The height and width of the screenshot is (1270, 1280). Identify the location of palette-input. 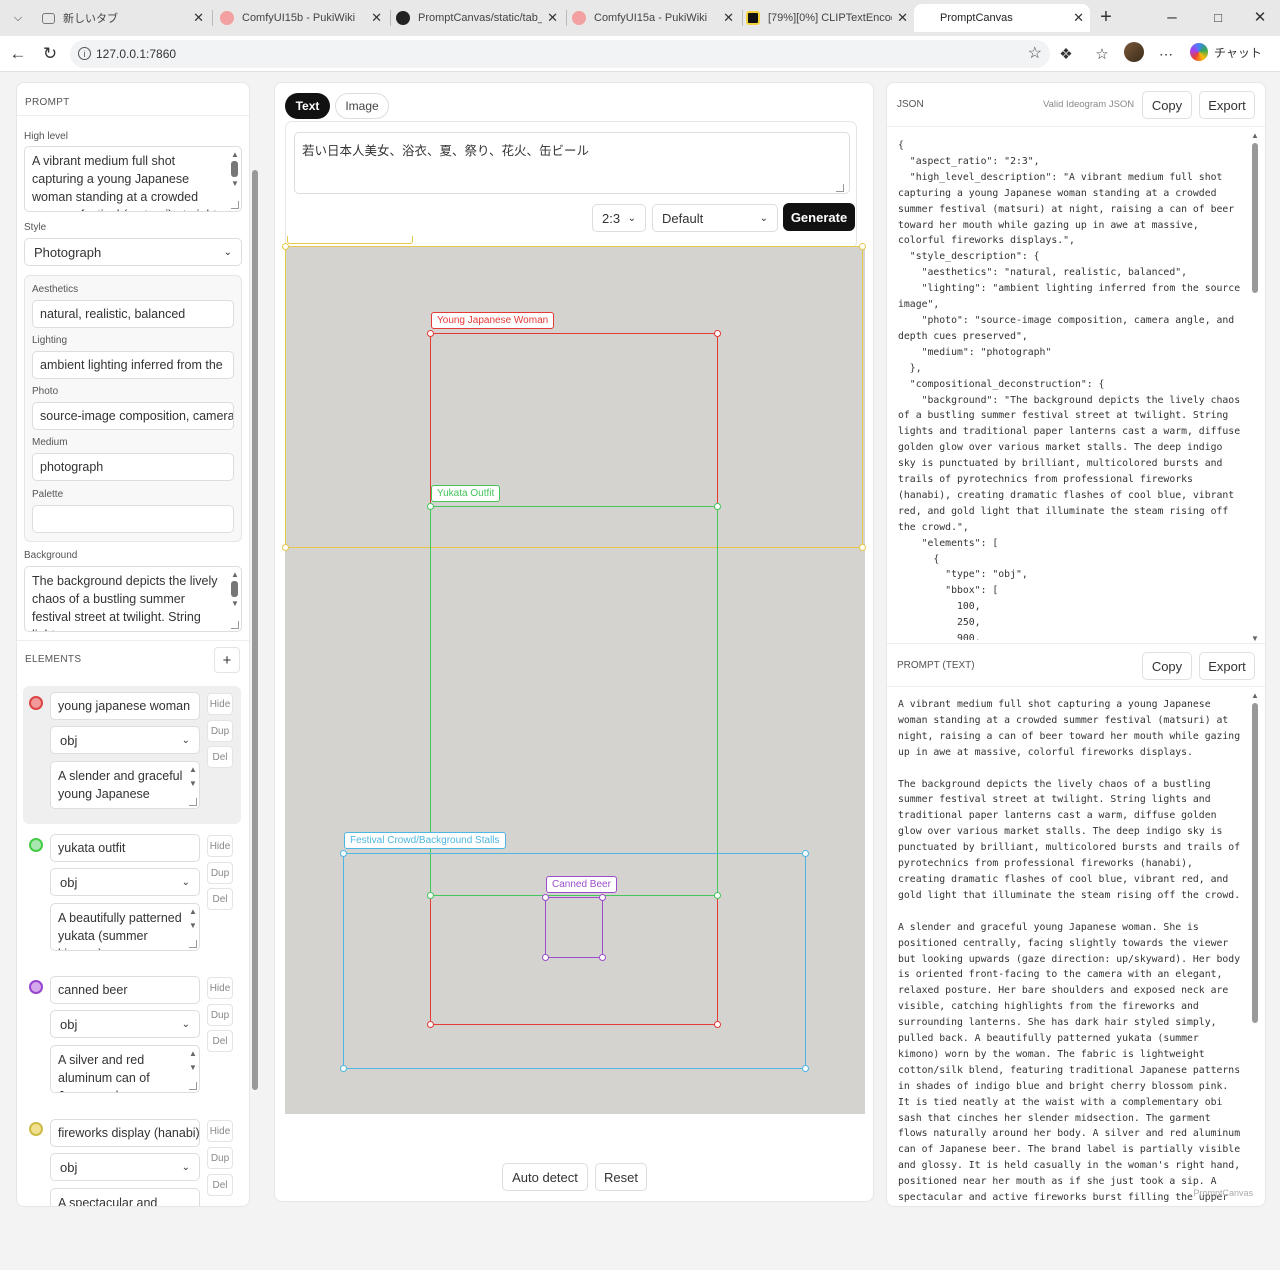
(133, 519).